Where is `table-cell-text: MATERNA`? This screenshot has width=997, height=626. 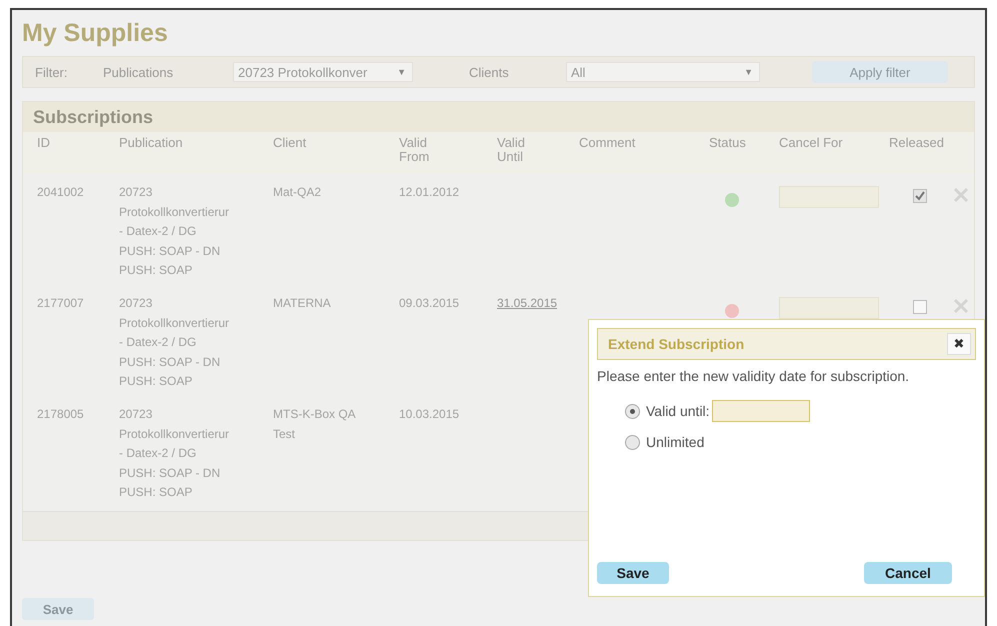
table-cell-text: MATERNA is located at coordinates (302, 303).